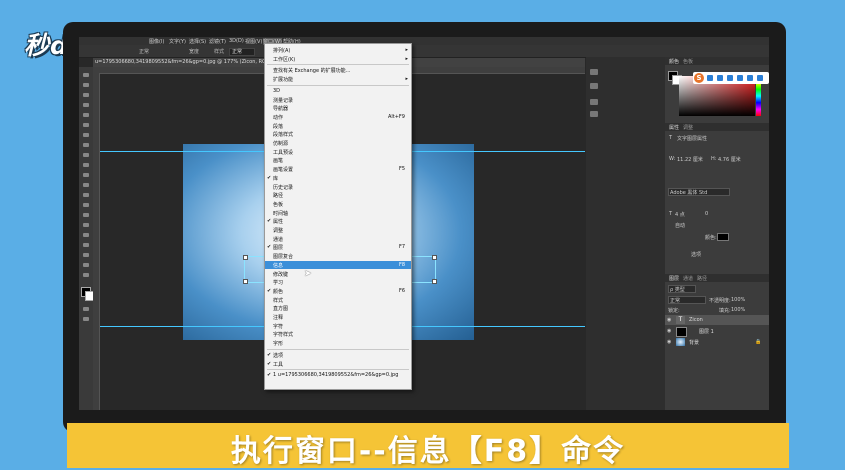 The height and width of the screenshot is (470, 845). I want to click on zoom-tool-icon, so click(86, 265).